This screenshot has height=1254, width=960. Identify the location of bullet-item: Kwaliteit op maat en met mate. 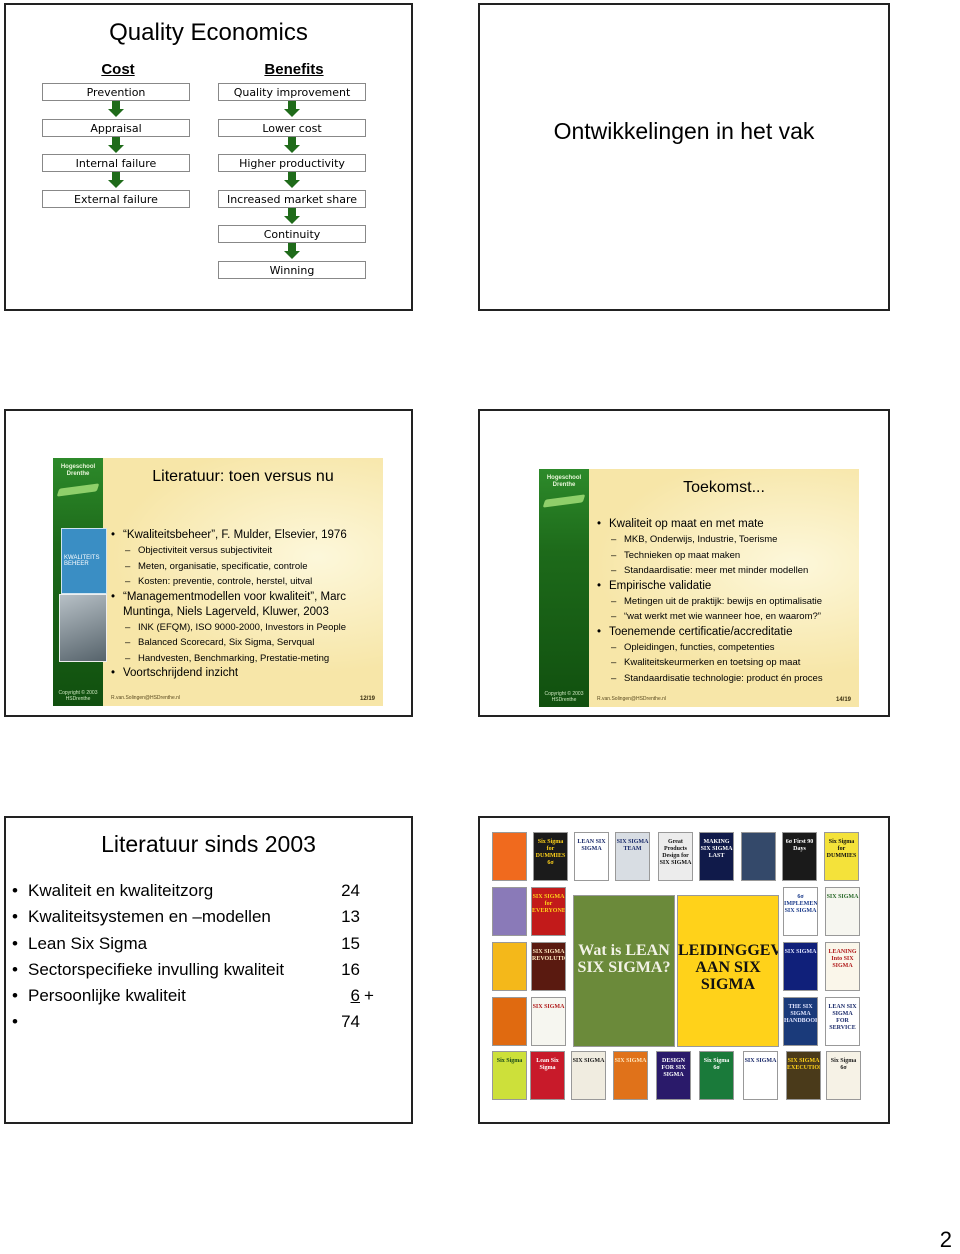
(726, 524).